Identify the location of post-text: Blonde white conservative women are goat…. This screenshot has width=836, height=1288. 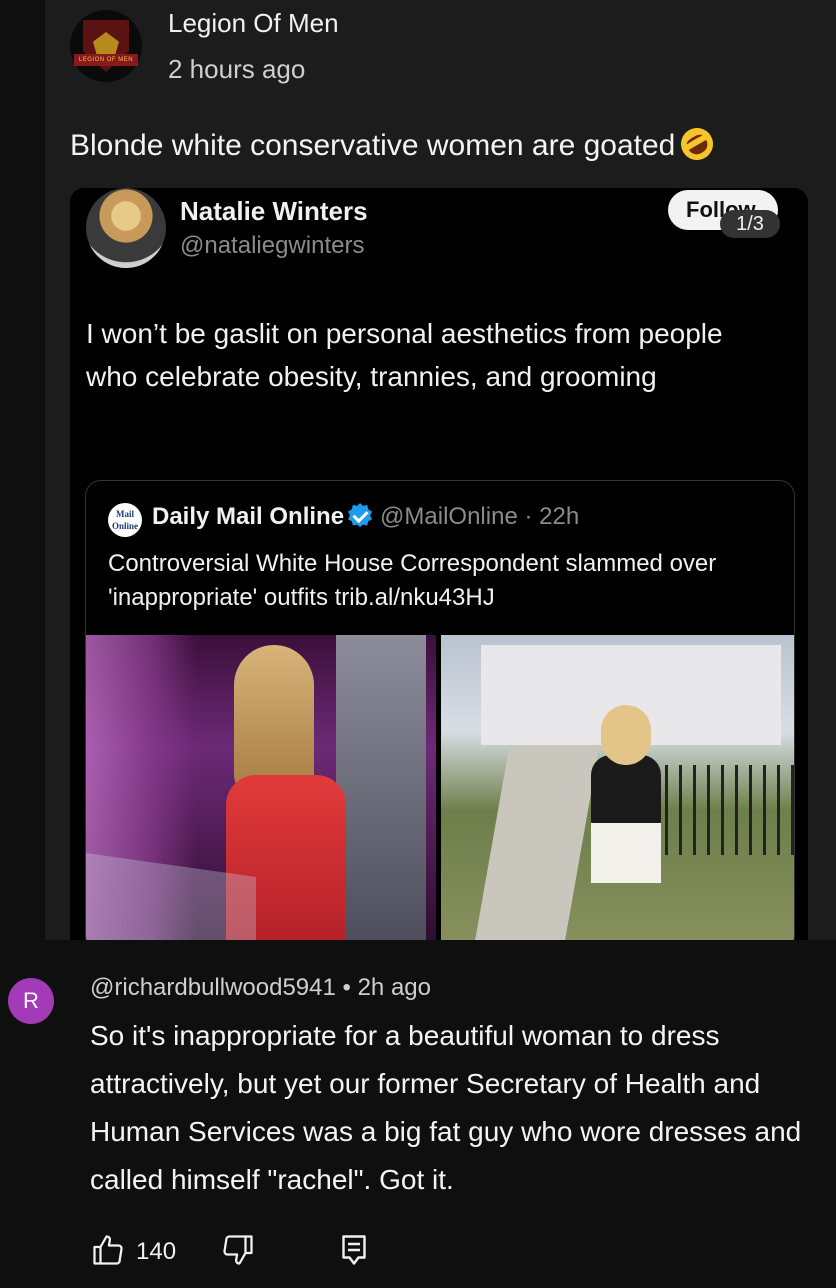
(395, 144).